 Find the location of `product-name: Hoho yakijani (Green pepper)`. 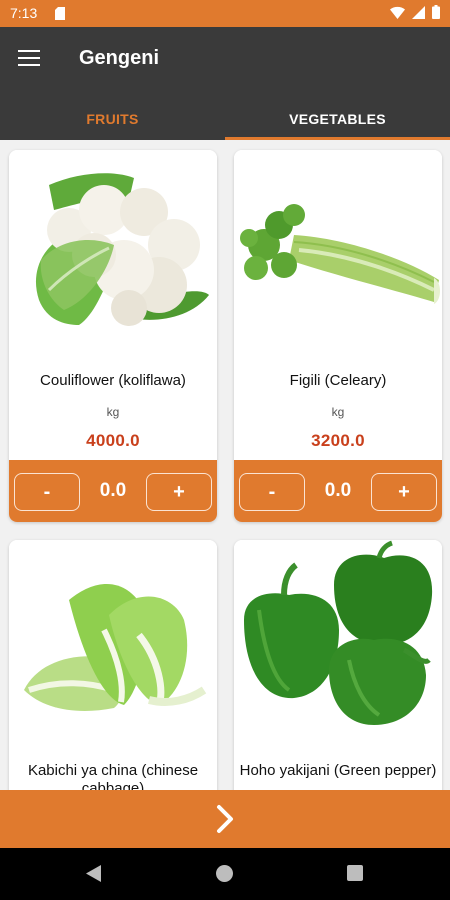

product-name: Hoho yakijani (Green pepper) is located at coordinates (338, 770).